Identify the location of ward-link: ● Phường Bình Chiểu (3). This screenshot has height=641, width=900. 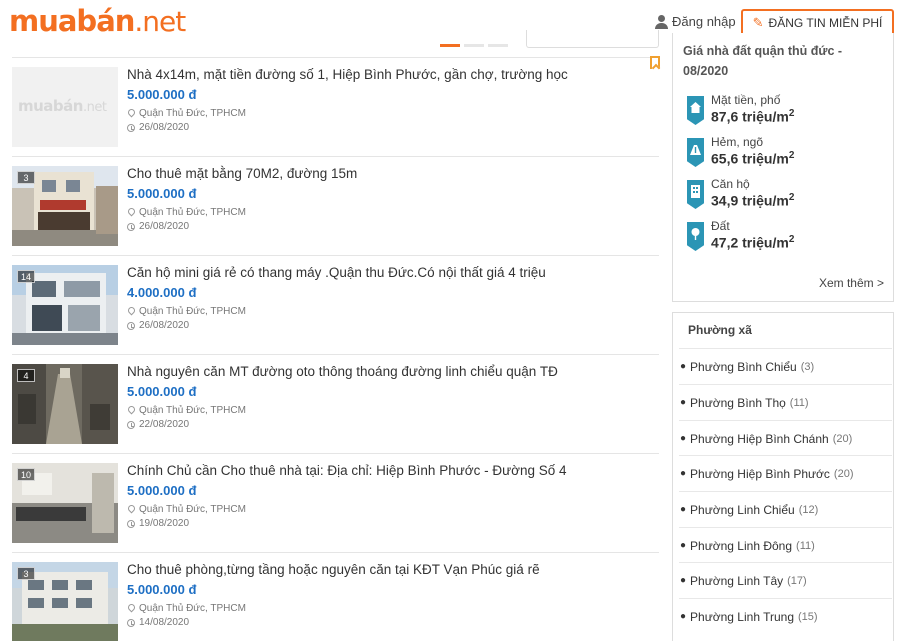
(785, 366).